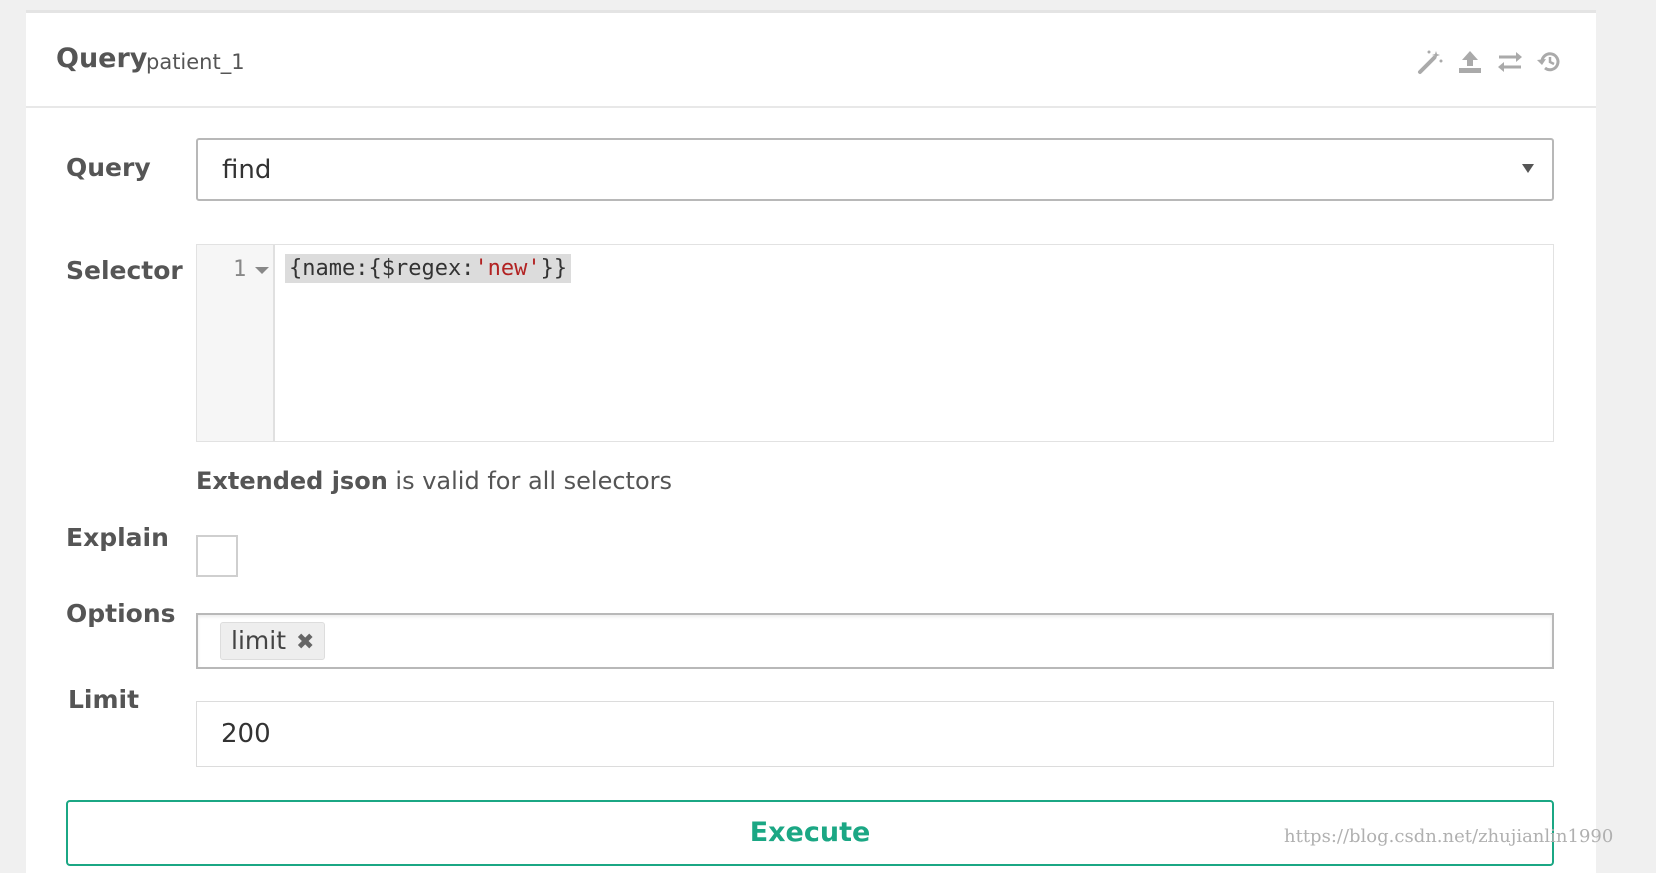 This screenshot has width=1656, height=873. What do you see at coordinates (554, 268) in the screenshot?
I see `code-text-end: }}` at bounding box center [554, 268].